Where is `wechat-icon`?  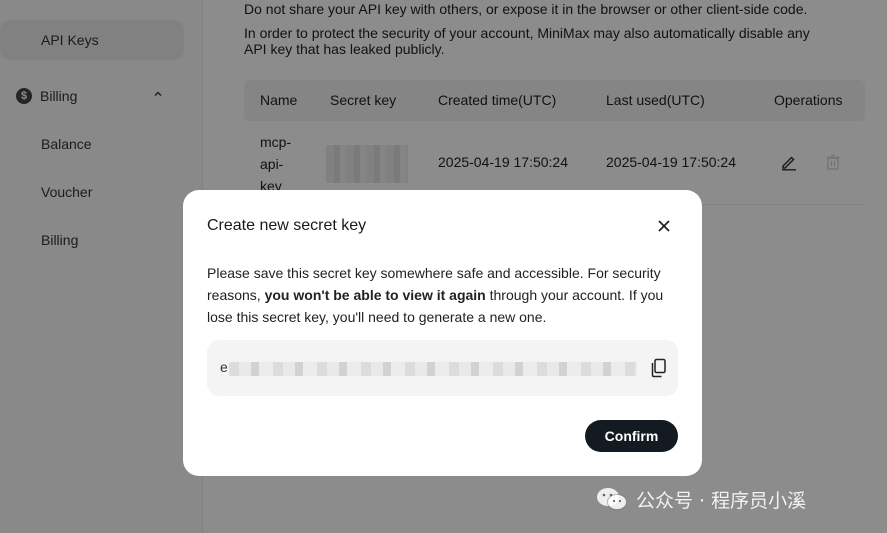 wechat-icon is located at coordinates (612, 499).